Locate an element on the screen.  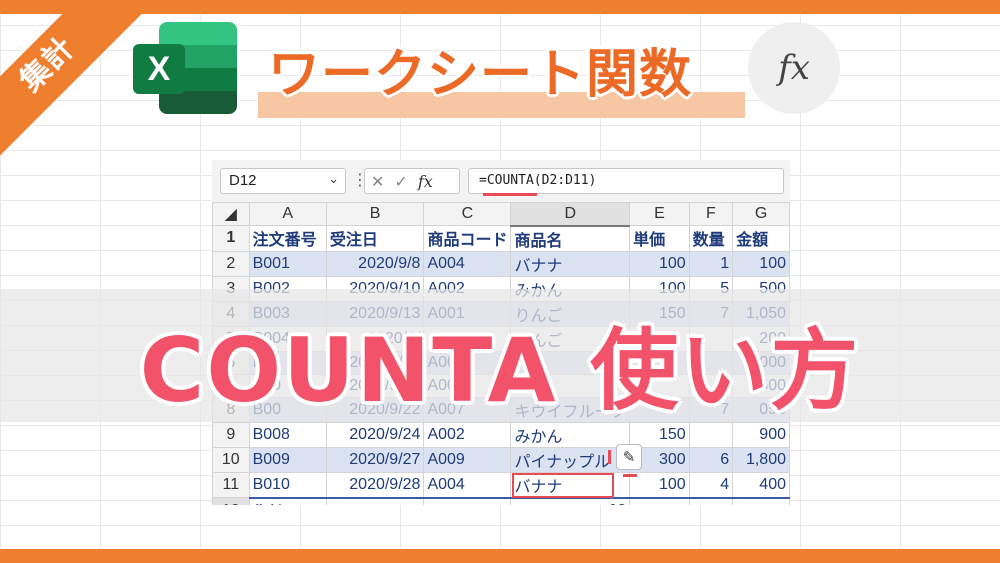
cell: 2020/9/8 is located at coordinates (375, 263).